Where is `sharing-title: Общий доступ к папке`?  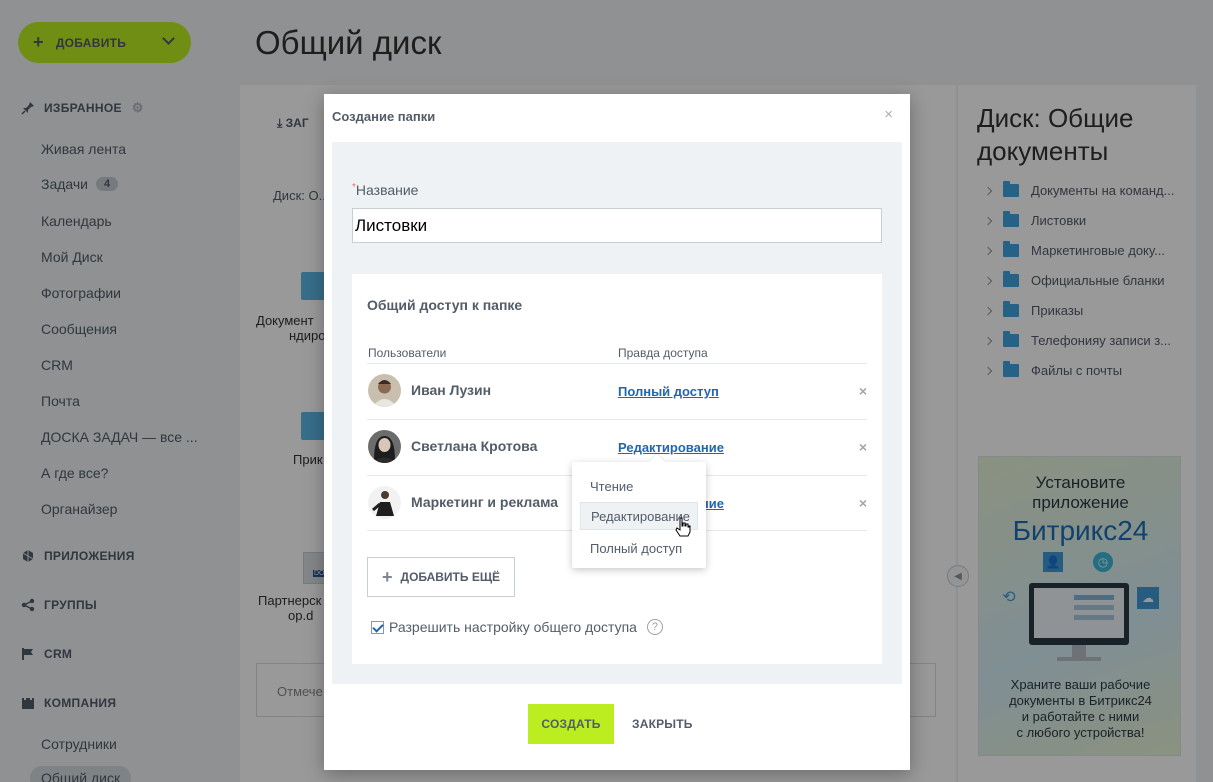 sharing-title: Общий доступ к папке is located at coordinates (445, 305).